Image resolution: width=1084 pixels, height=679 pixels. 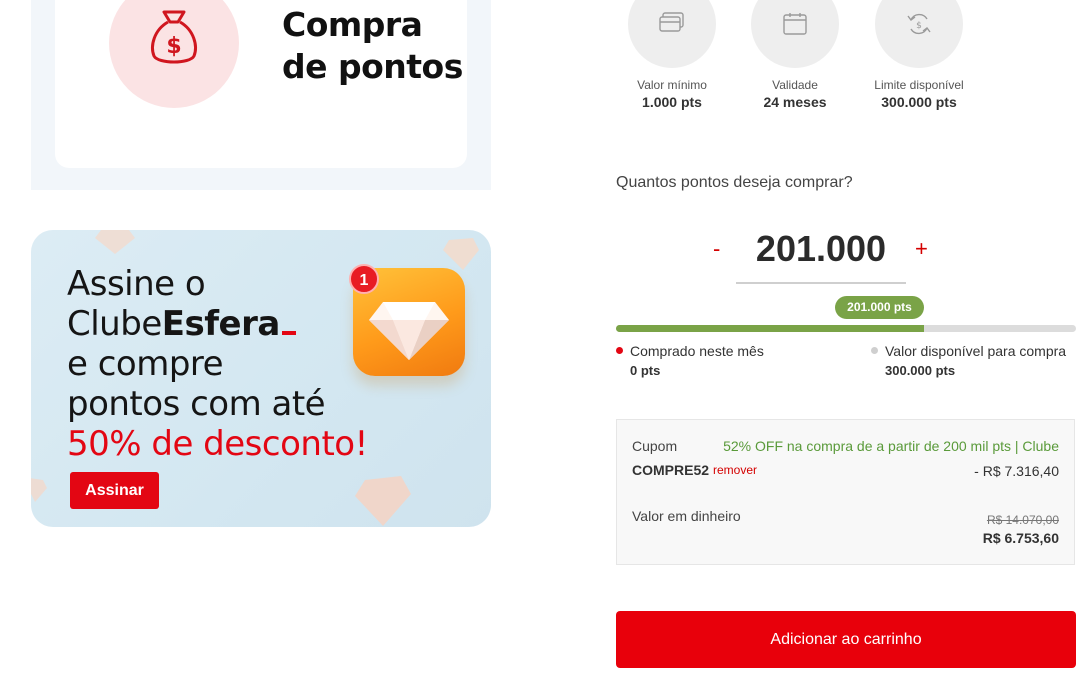 What do you see at coordinates (795, 34) in the screenshot?
I see `calendar-icon` at bounding box center [795, 34].